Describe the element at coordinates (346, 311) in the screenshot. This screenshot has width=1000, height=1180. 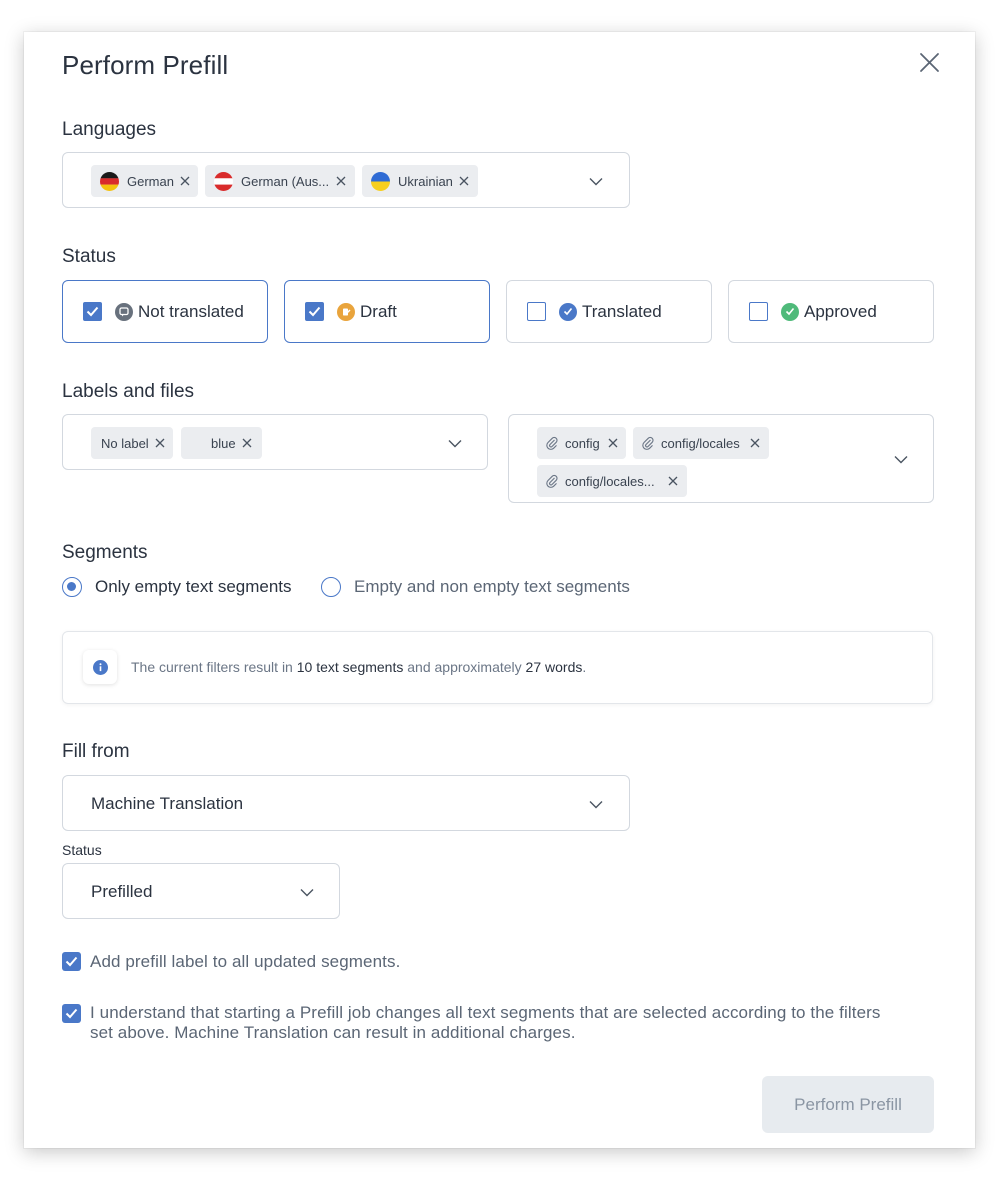
I see `pencil-icon` at that location.